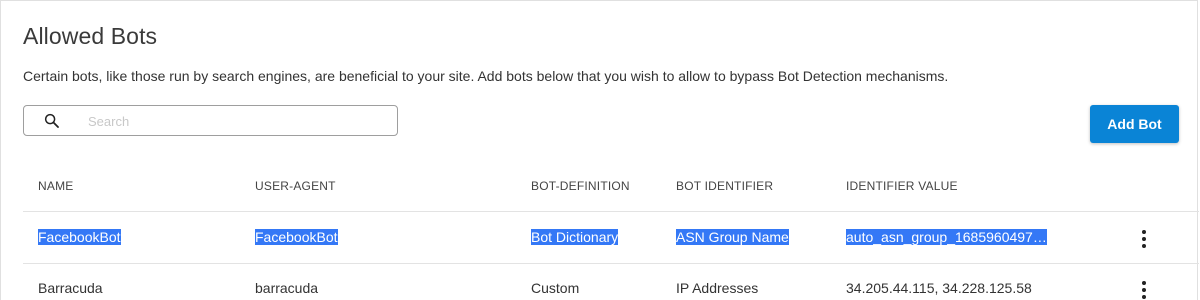 The image size is (1200, 300). Describe the element at coordinates (611, 263) in the screenshot. I see `table-row-divider` at that location.